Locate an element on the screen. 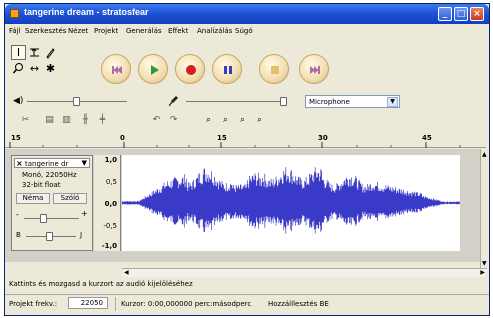 This screenshot has width=493, height=318. solo-button: Szóló is located at coordinates (70, 198).